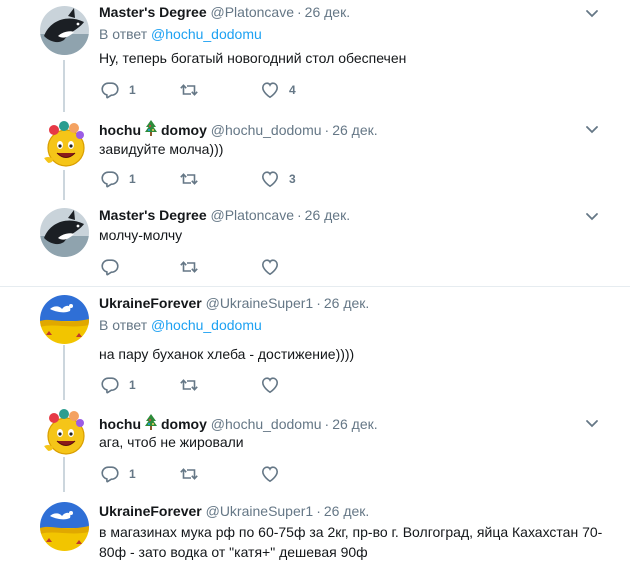 The height and width of the screenshot is (564, 630). Describe the element at coordinates (171, 442) in the screenshot. I see `tweet-text: ага, чтоб не жировали` at that location.